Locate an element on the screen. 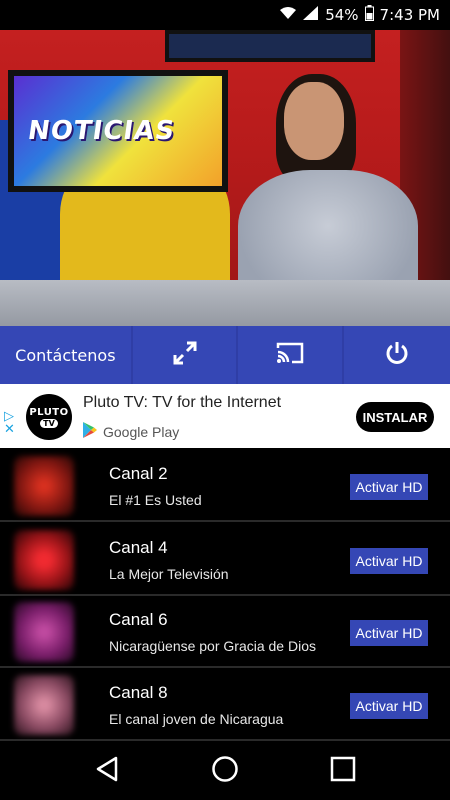  signal-icon is located at coordinates (311, 15).